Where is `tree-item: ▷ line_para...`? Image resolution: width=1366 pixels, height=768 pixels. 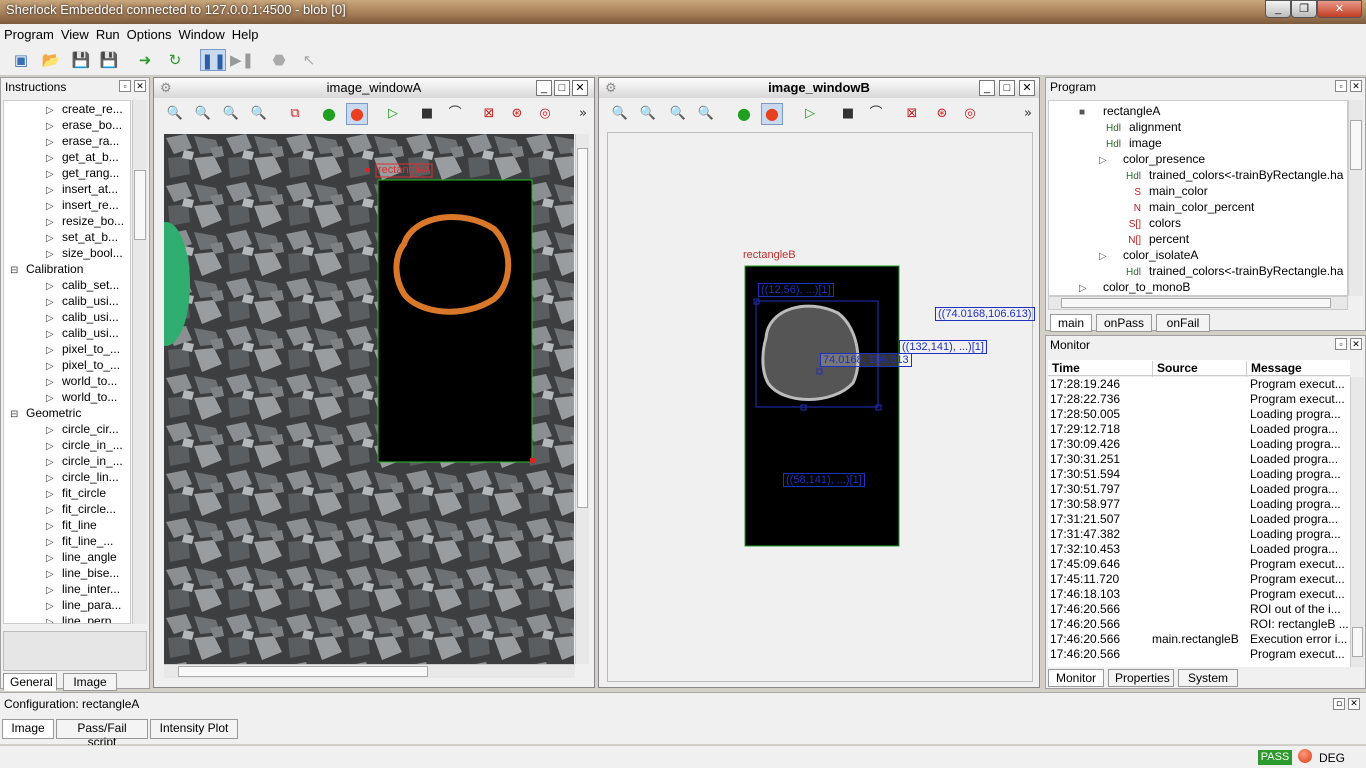
tree-item: ▷ line_para... is located at coordinates (83, 605).